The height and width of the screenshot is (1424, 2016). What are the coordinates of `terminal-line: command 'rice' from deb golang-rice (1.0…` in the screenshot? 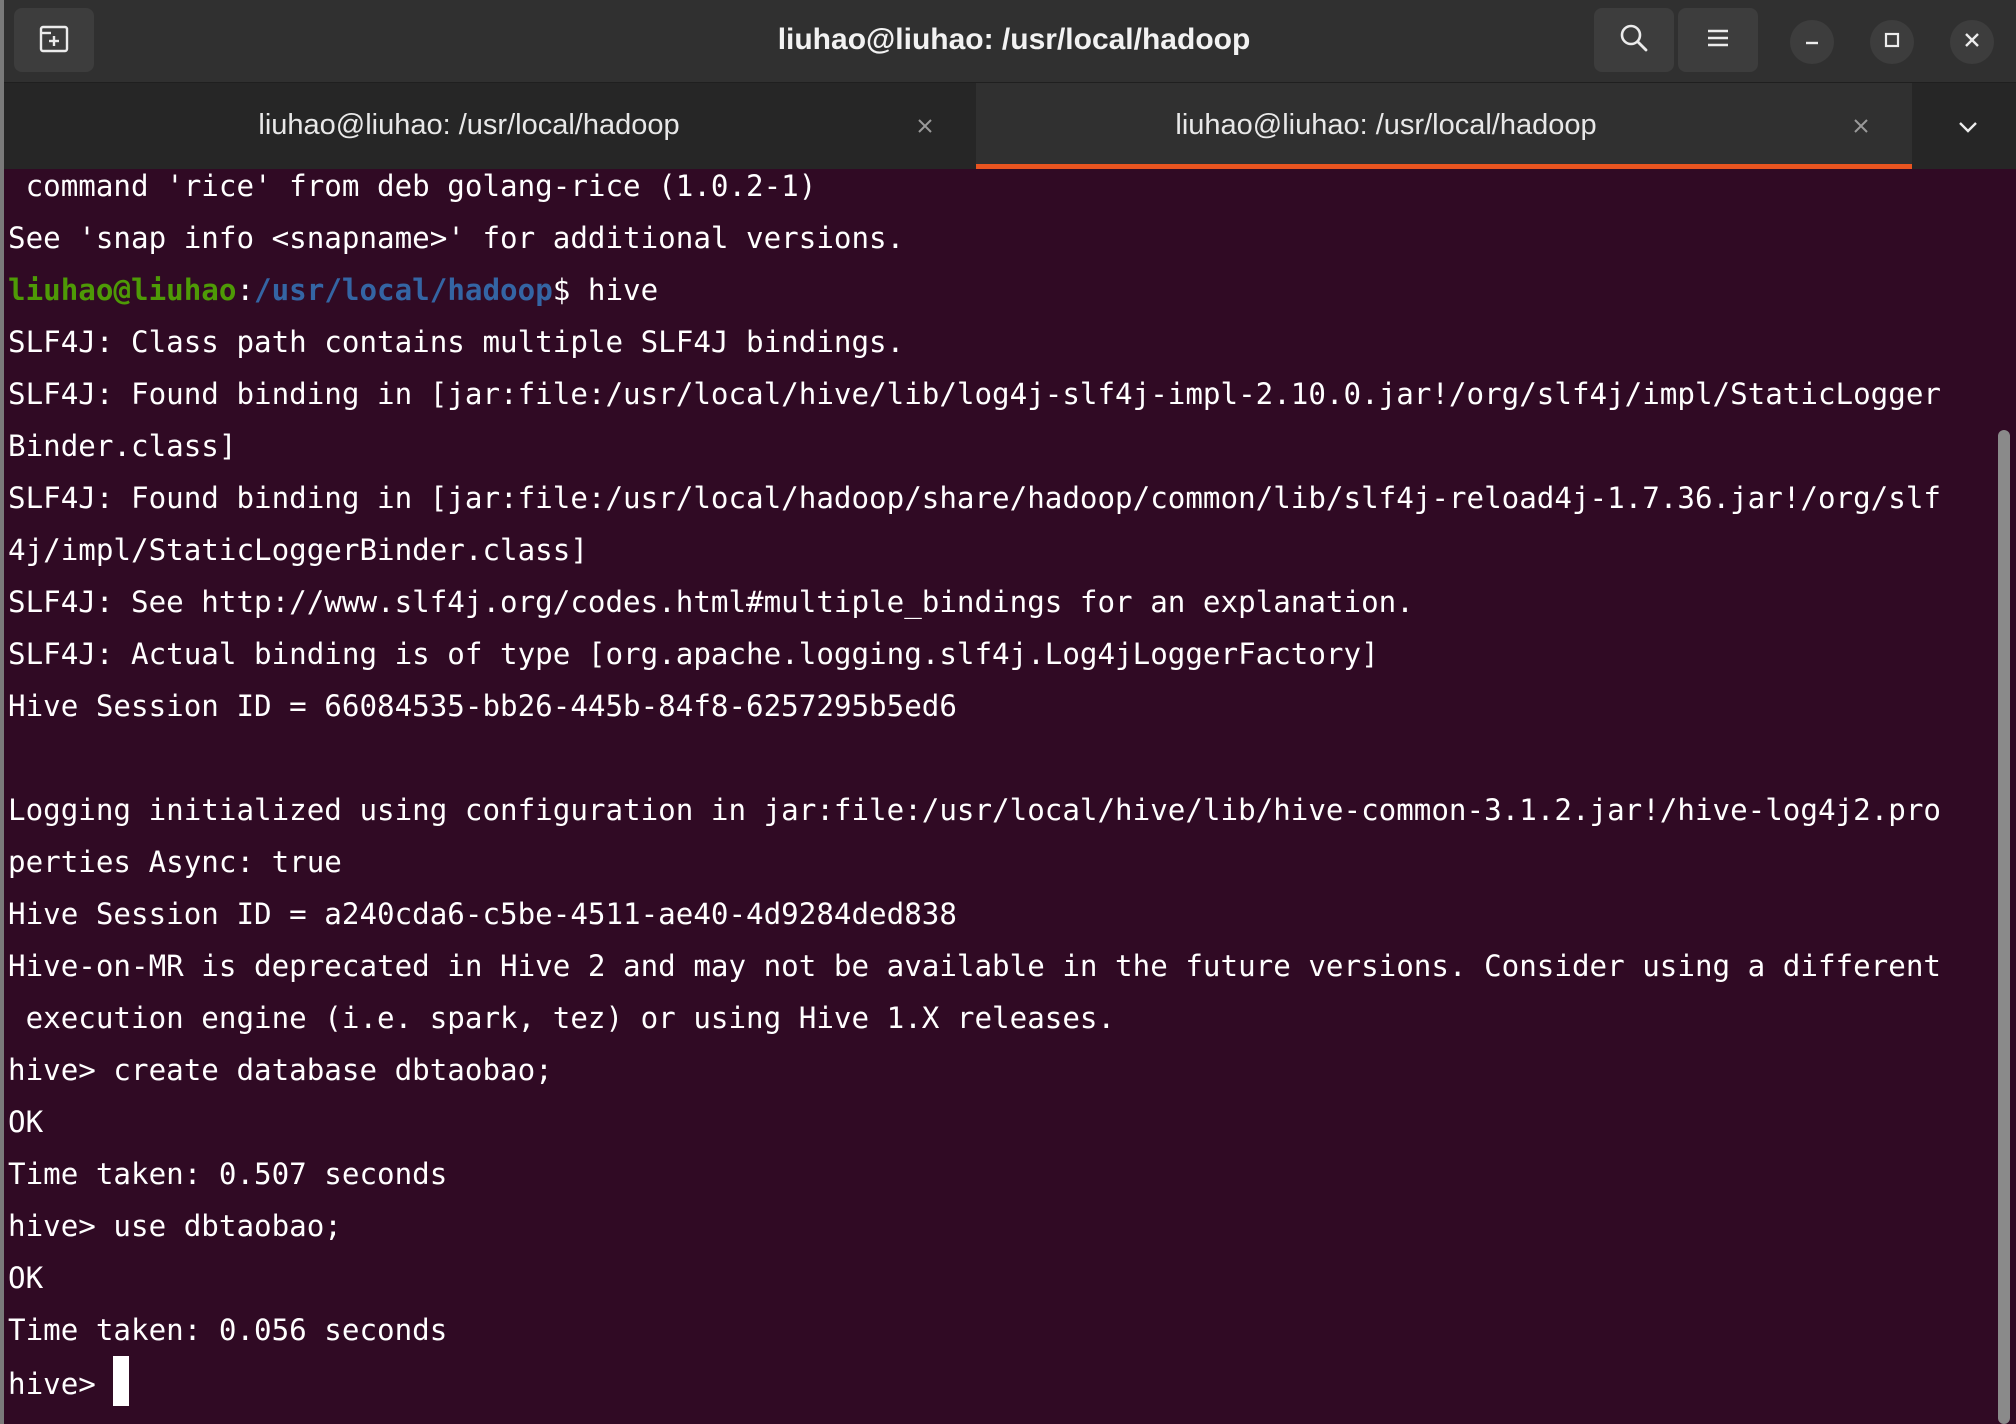 It's located at (412, 187).